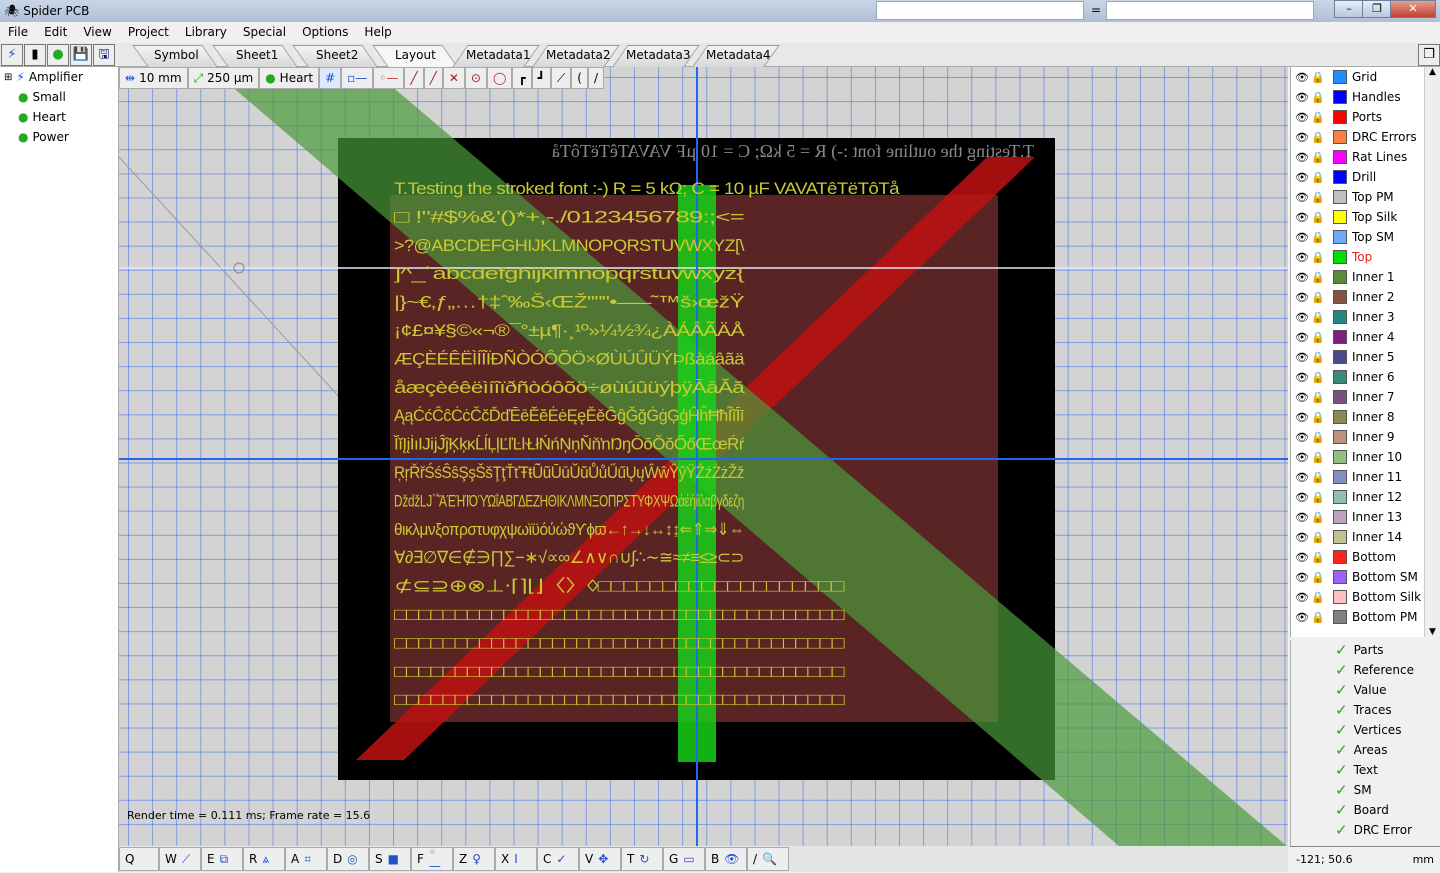 The width and height of the screenshot is (1440, 873). Describe the element at coordinates (578, 55) in the screenshot. I see `tab-metadata2: Metadata2` at that location.